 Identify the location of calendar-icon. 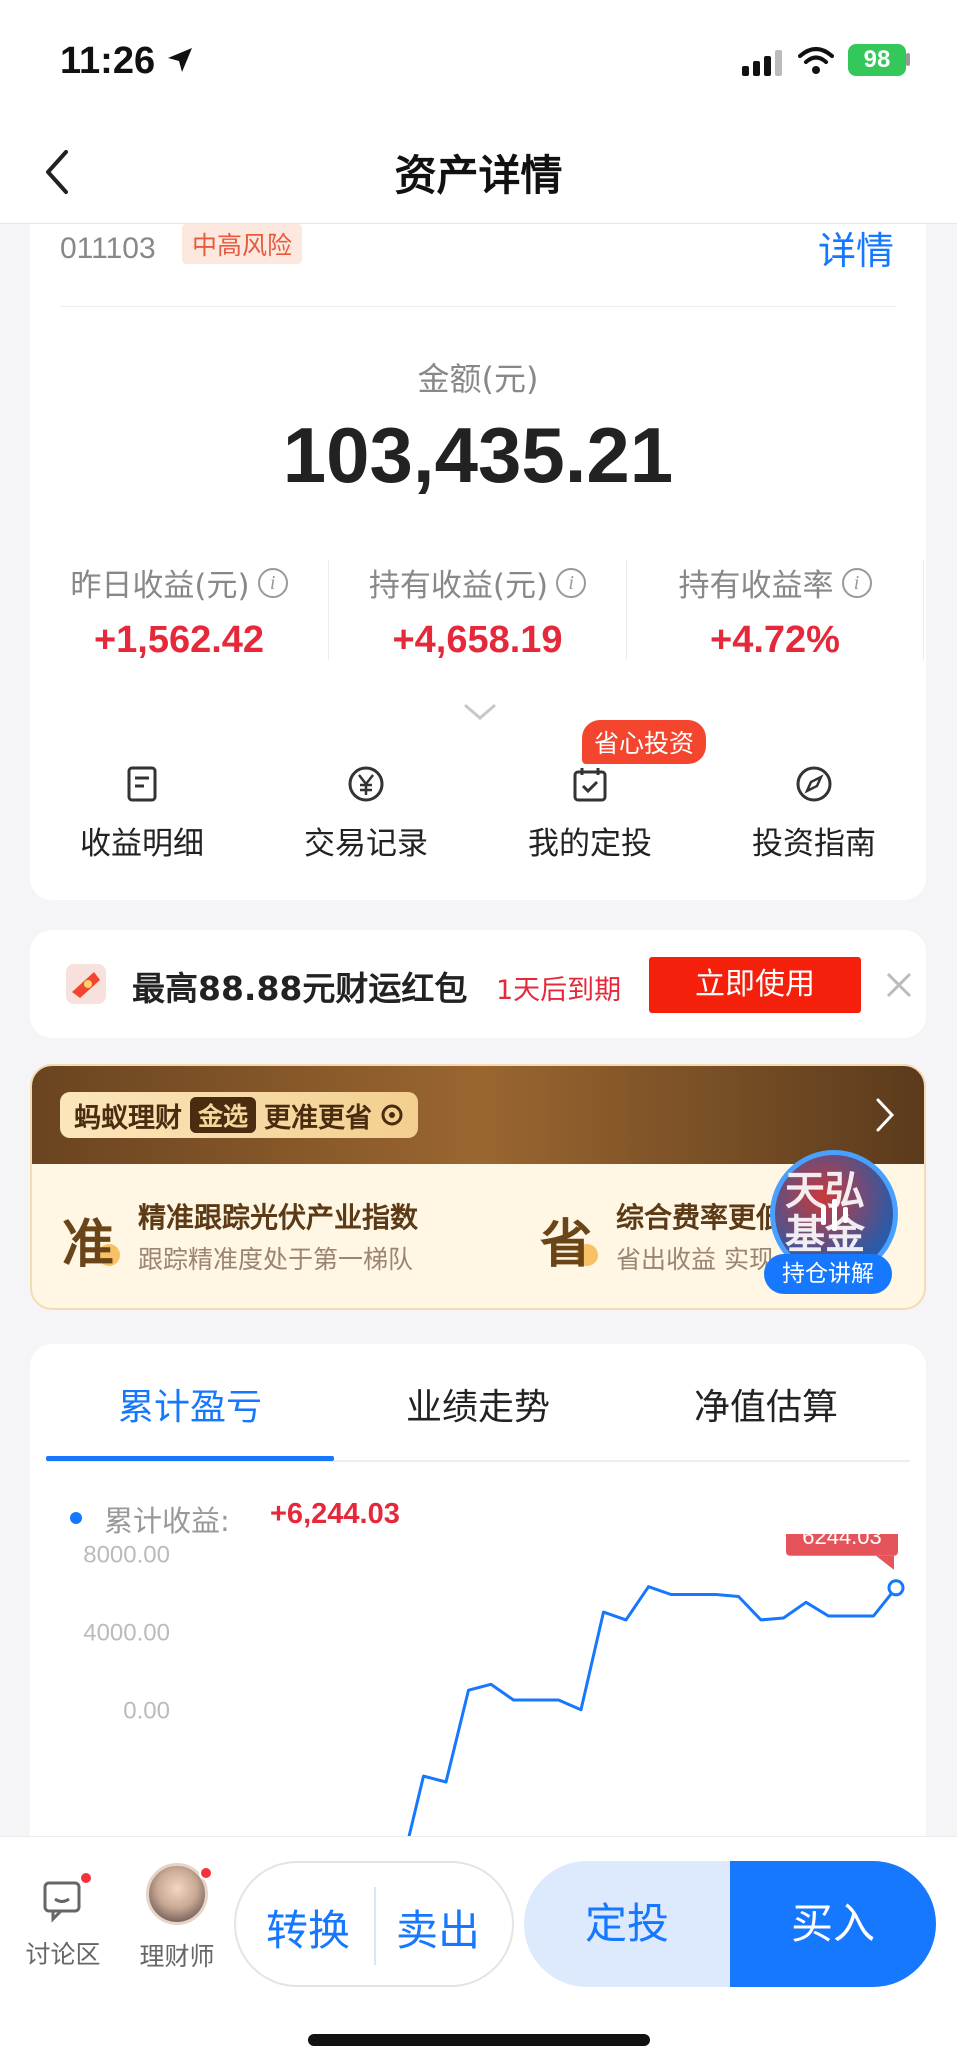
(590, 785).